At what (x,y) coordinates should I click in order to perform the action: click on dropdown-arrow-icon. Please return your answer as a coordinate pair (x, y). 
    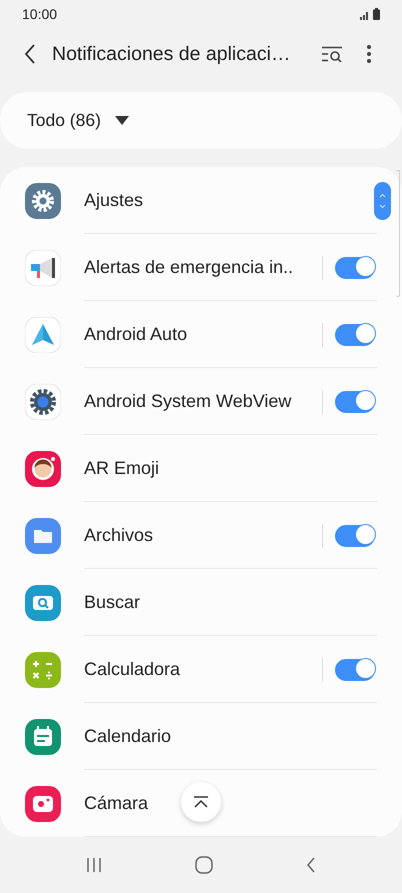
    Looking at the image, I should click on (121, 120).